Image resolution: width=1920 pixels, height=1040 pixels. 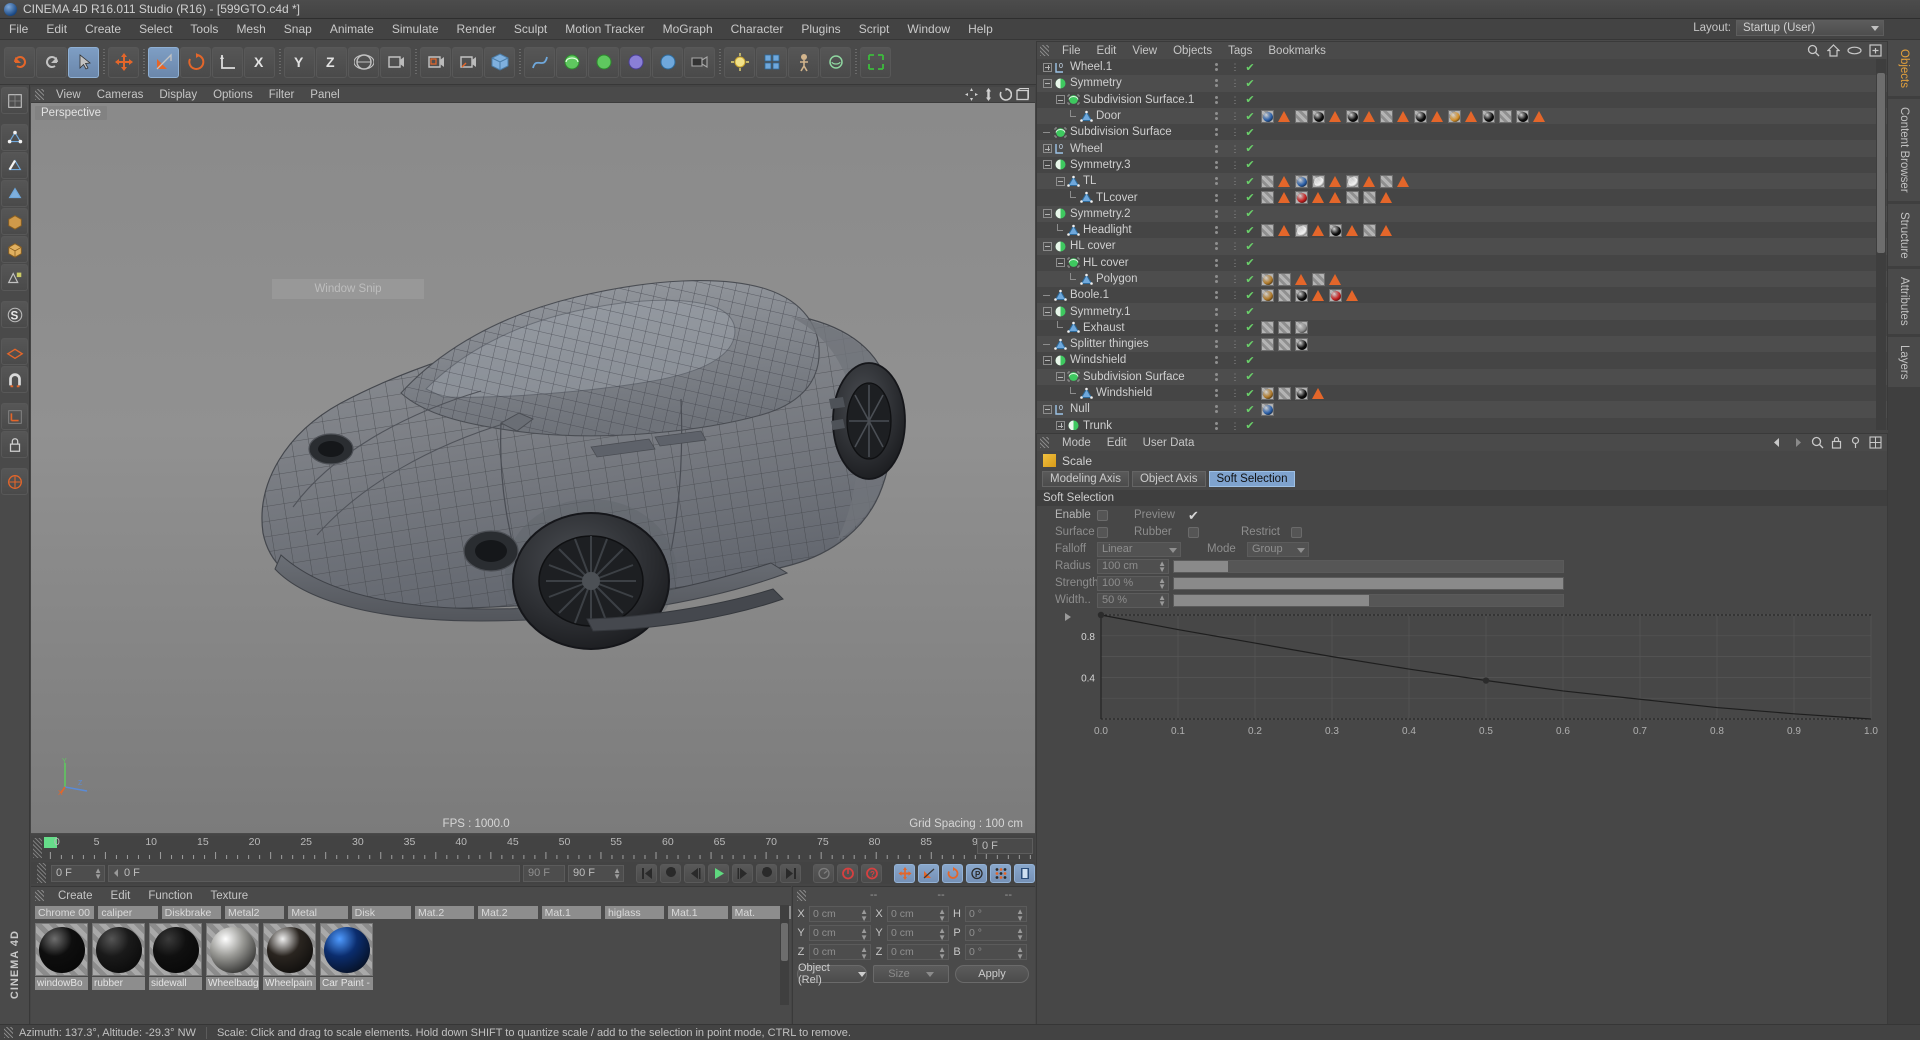 What do you see at coordinates (1904, 150) in the screenshot?
I see `right-tab-content-browser: Content Browser` at bounding box center [1904, 150].